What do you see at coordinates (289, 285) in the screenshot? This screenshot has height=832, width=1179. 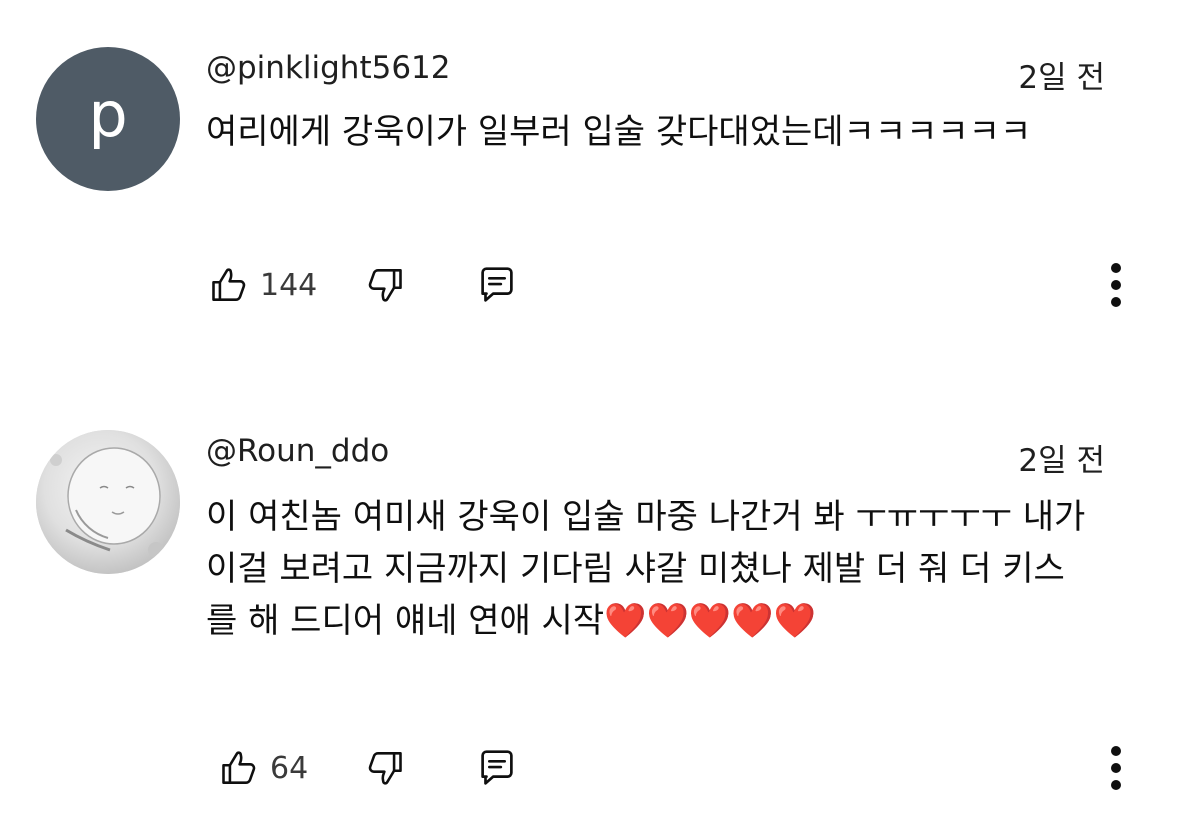 I see `like-count: 144` at bounding box center [289, 285].